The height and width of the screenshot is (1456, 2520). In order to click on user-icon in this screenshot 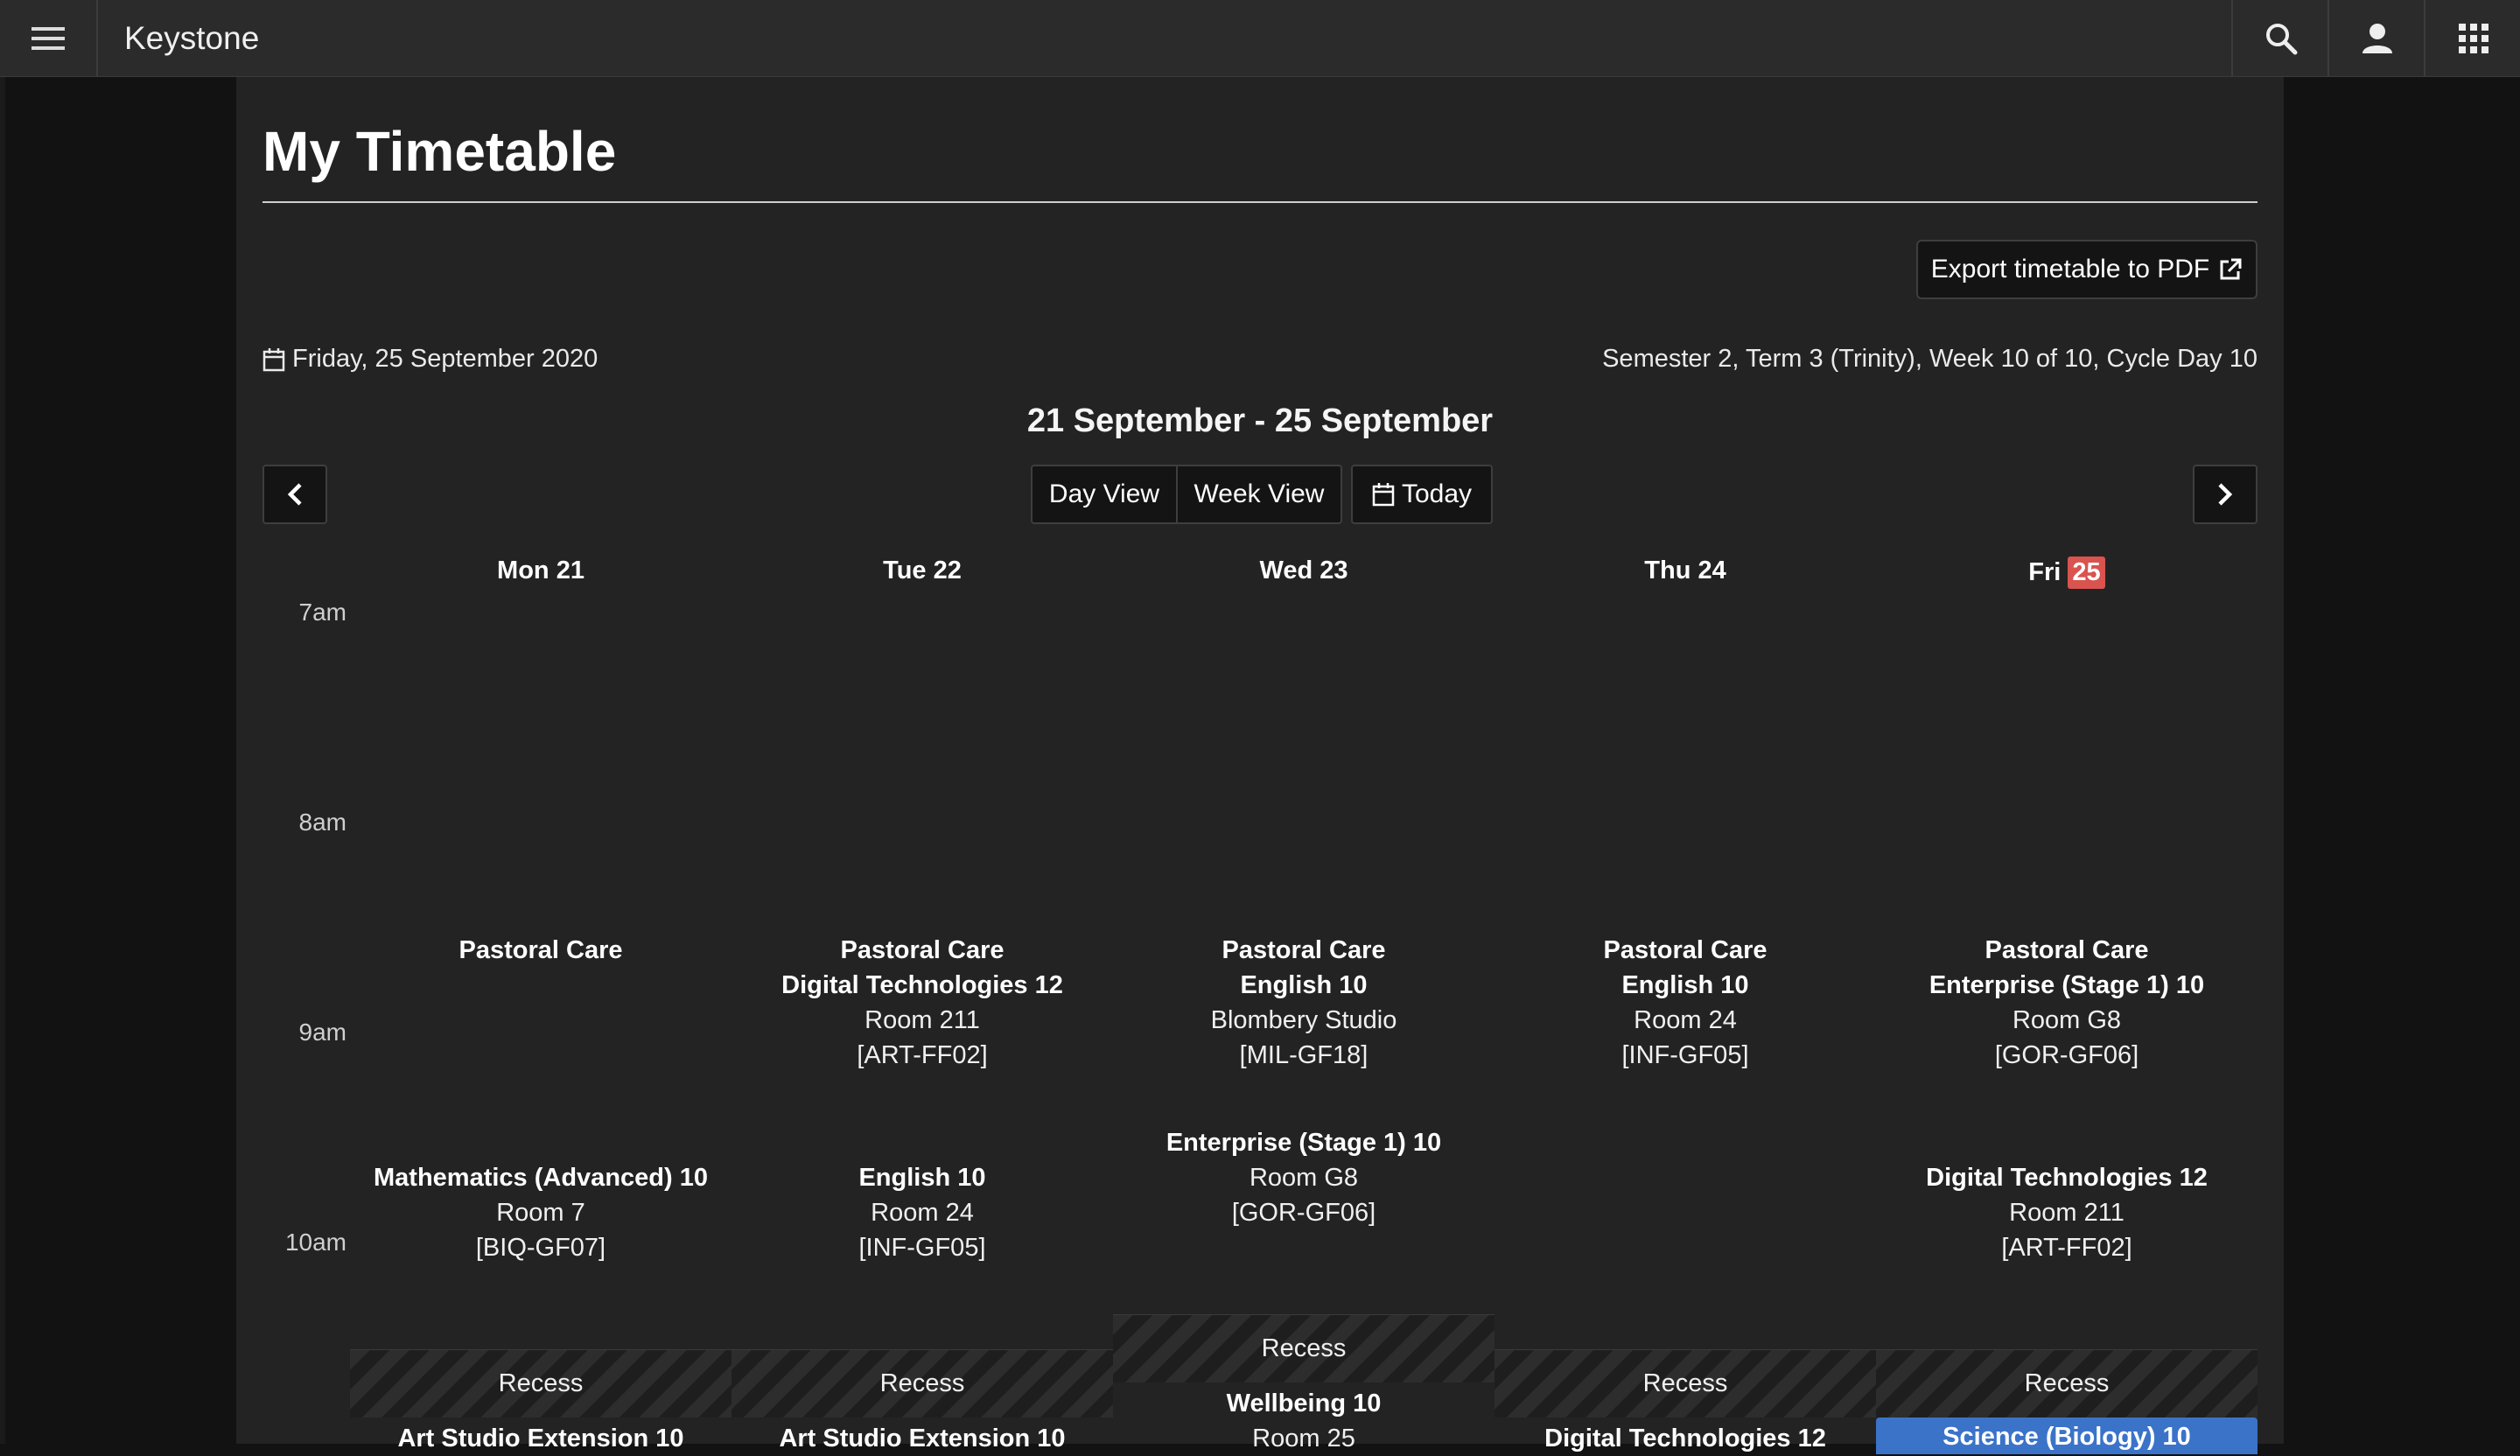, I will do `click(2377, 38)`.